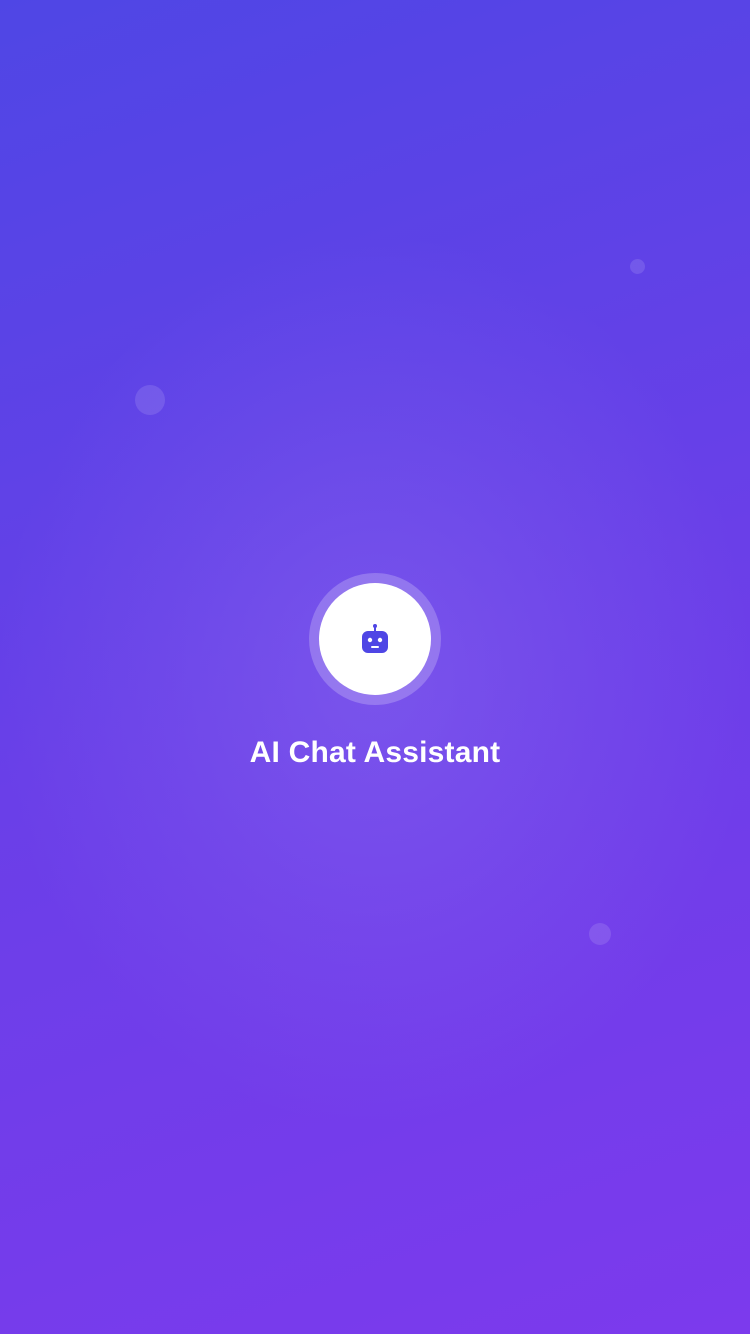 Image resolution: width=750 pixels, height=1334 pixels. What do you see at coordinates (375, 752) in the screenshot?
I see `app-title: AI Chat Assistant` at bounding box center [375, 752].